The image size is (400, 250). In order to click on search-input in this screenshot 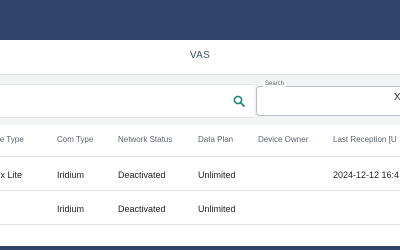, I will do `click(328, 101)`.